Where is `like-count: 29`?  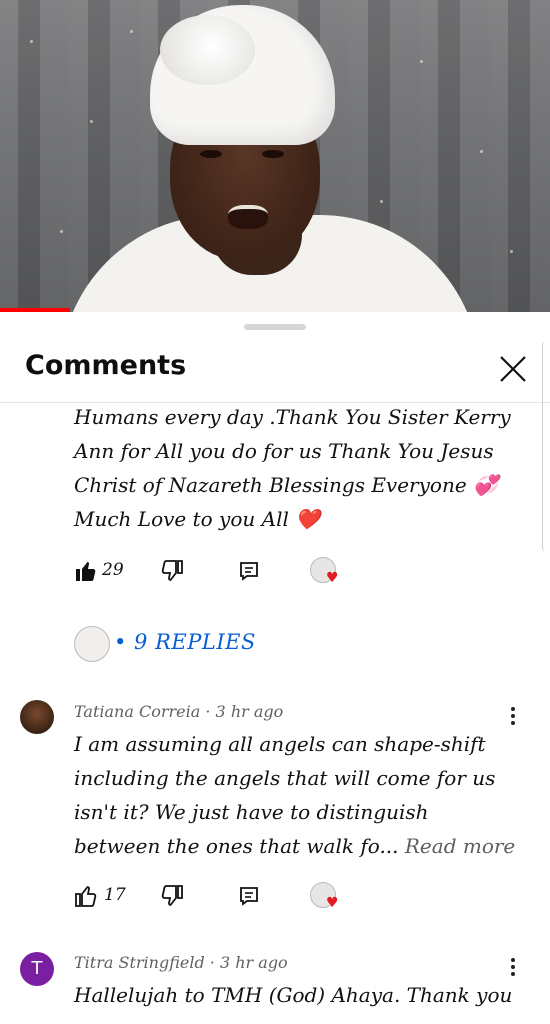
like-count: 29 is located at coordinates (113, 570).